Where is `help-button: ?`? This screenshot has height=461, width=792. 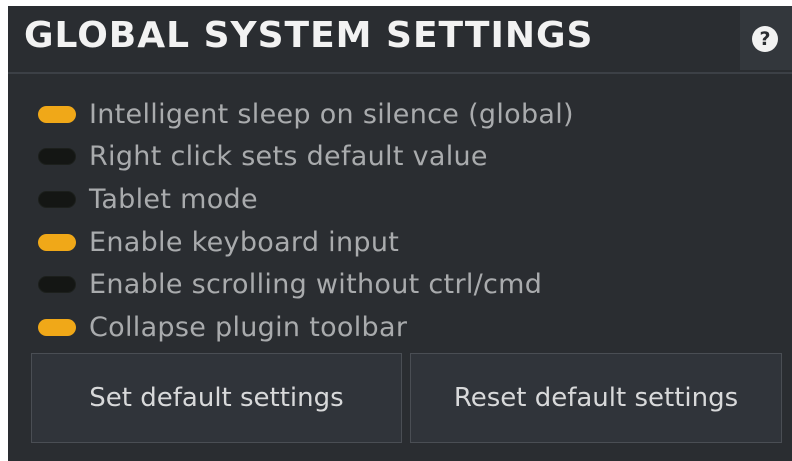 help-button: ? is located at coordinates (766, 38).